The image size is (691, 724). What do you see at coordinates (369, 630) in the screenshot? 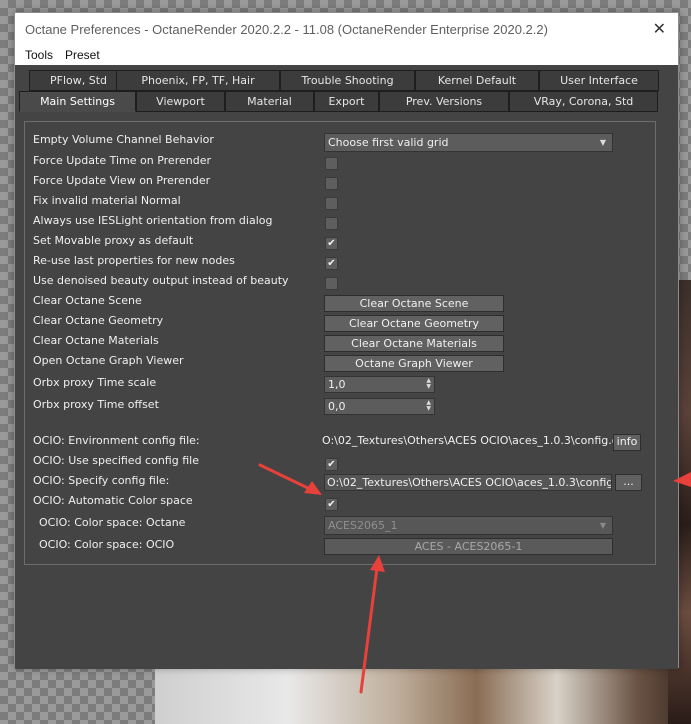
I see `arrow-to-color-ocio` at bounding box center [369, 630].